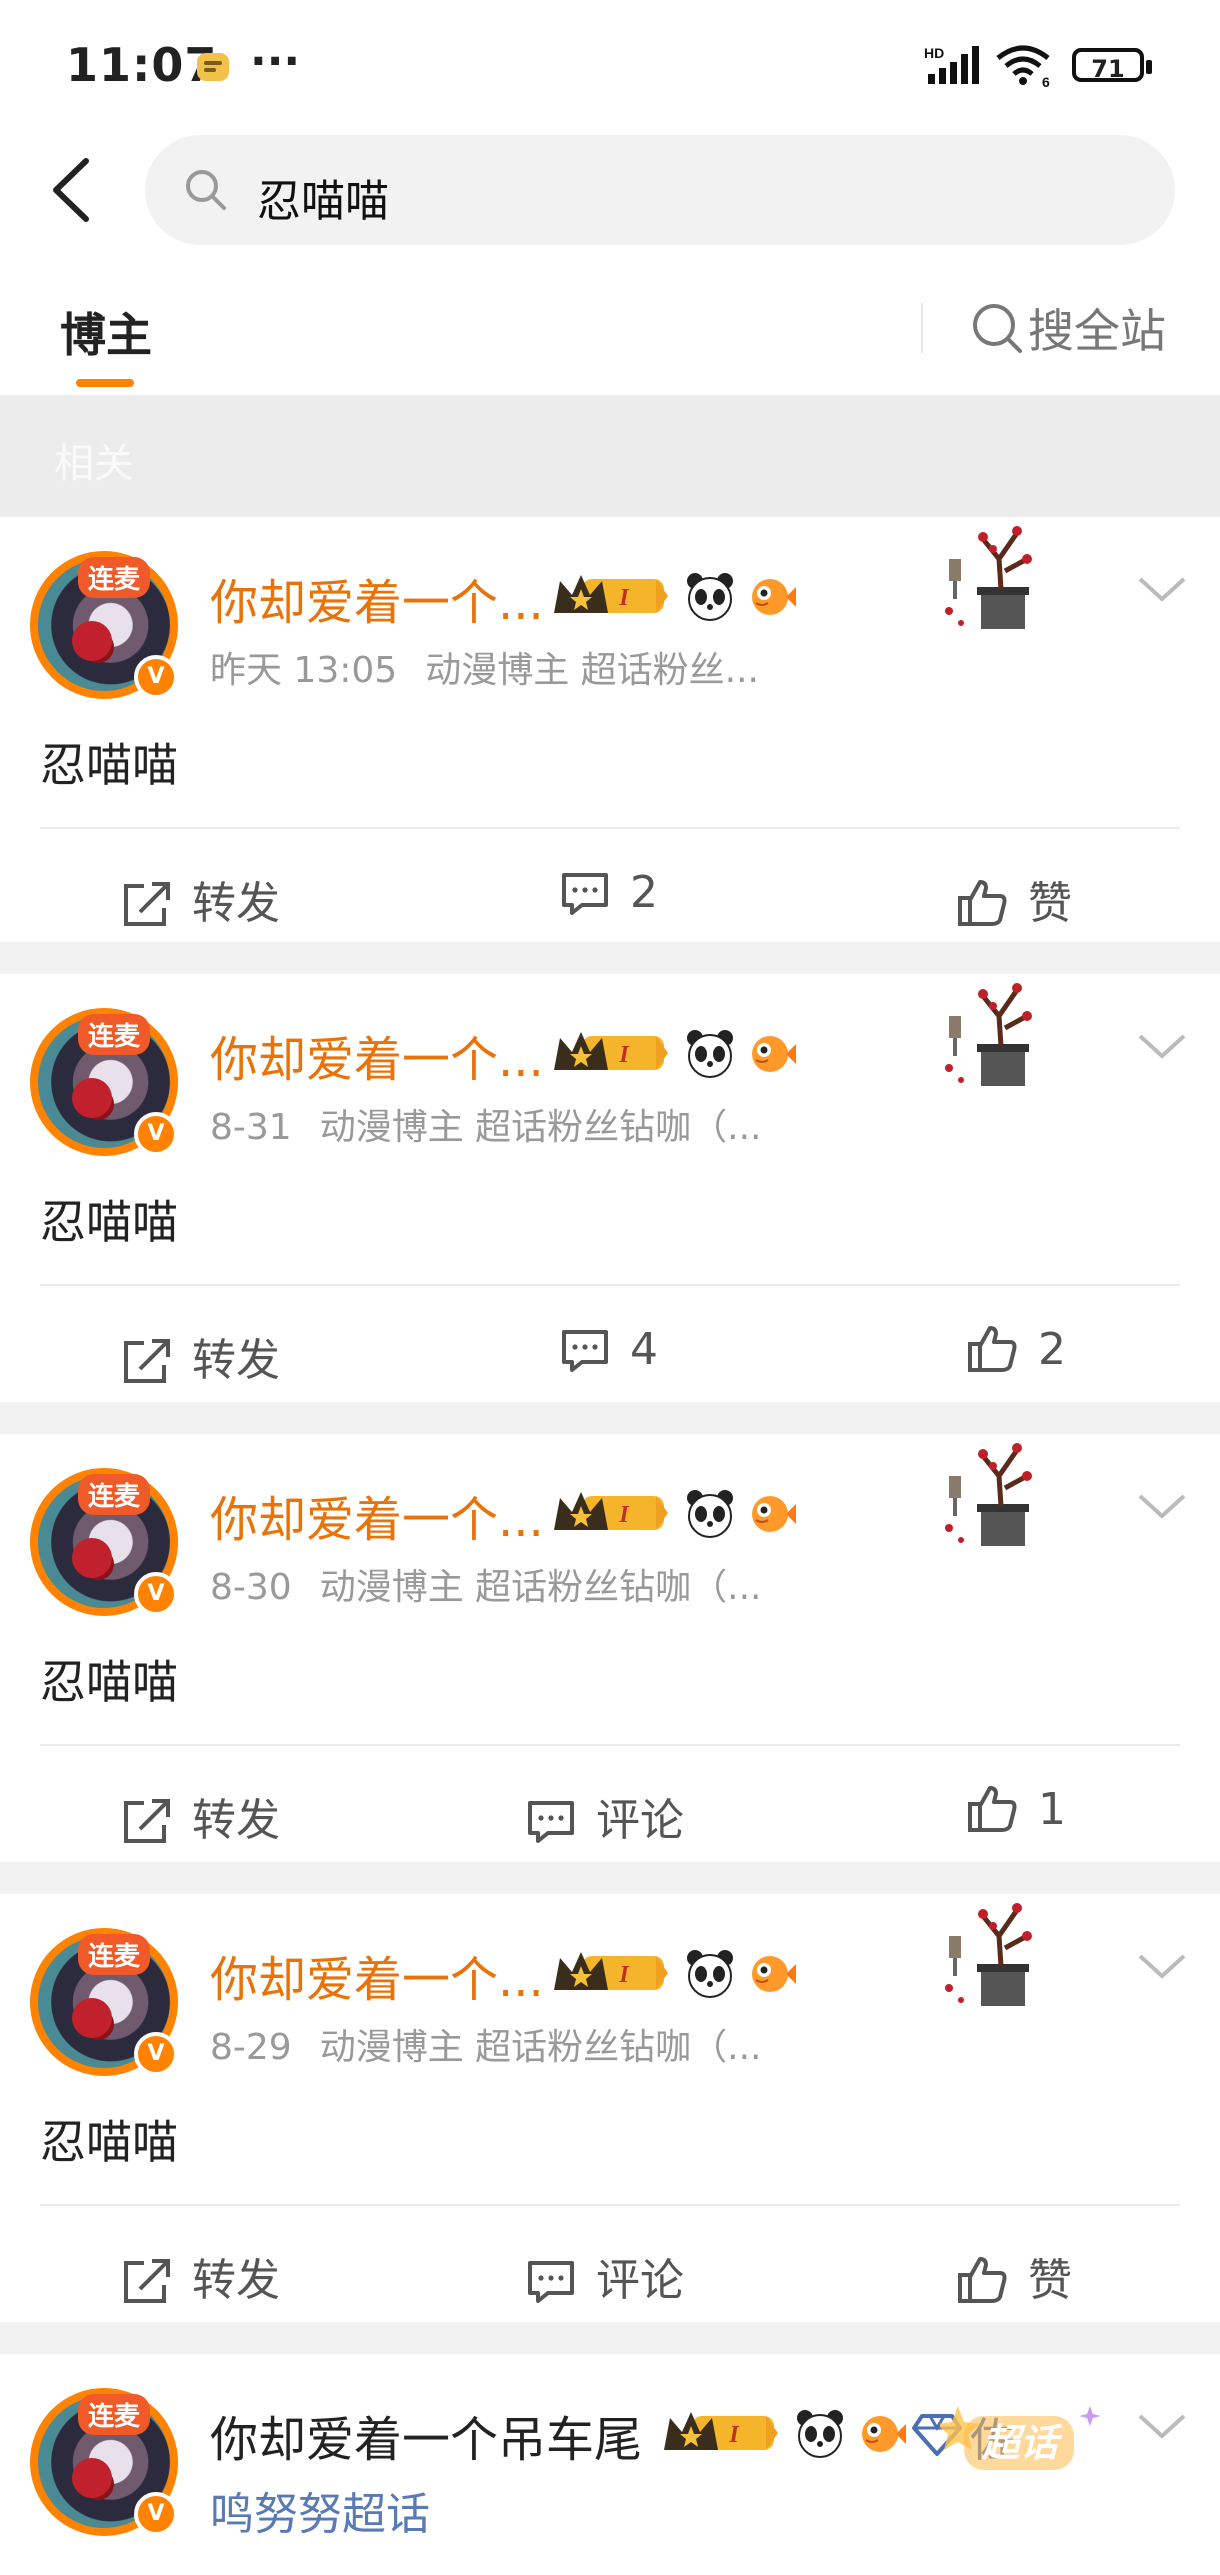  I want to click on search-all-icon, so click(997, 328).